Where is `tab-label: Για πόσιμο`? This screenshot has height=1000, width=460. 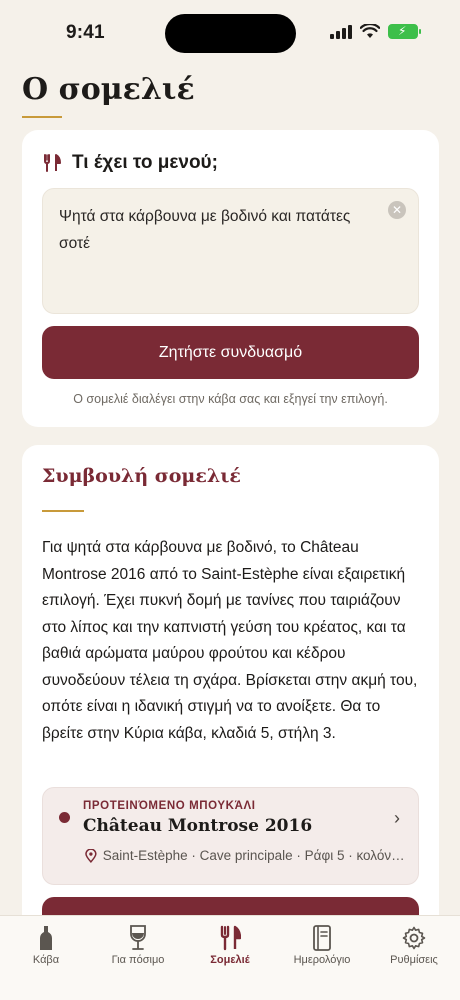
tab-label: Για πόσιμο is located at coordinates (138, 960).